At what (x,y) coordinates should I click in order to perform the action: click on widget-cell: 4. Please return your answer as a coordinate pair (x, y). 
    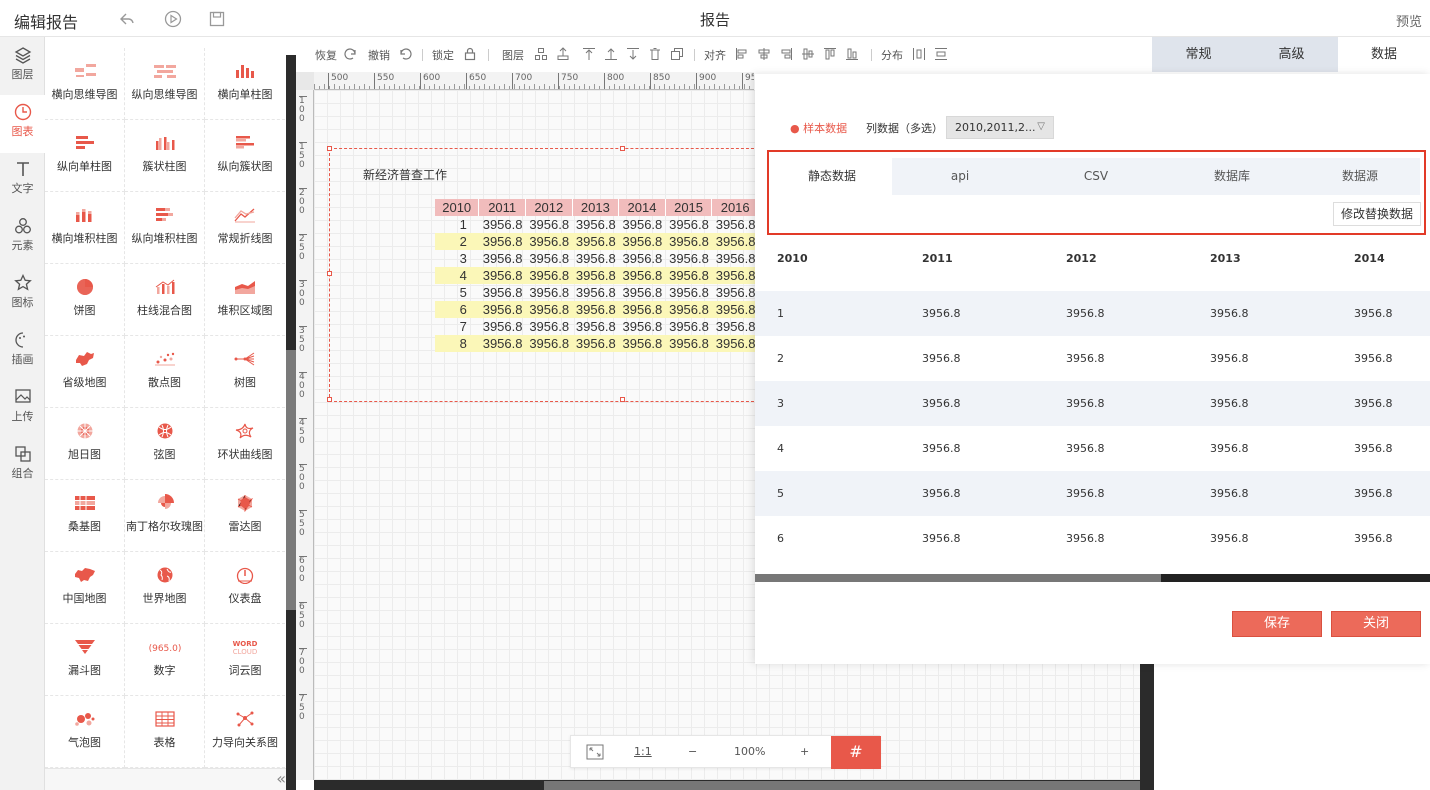
    Looking at the image, I should click on (457, 275).